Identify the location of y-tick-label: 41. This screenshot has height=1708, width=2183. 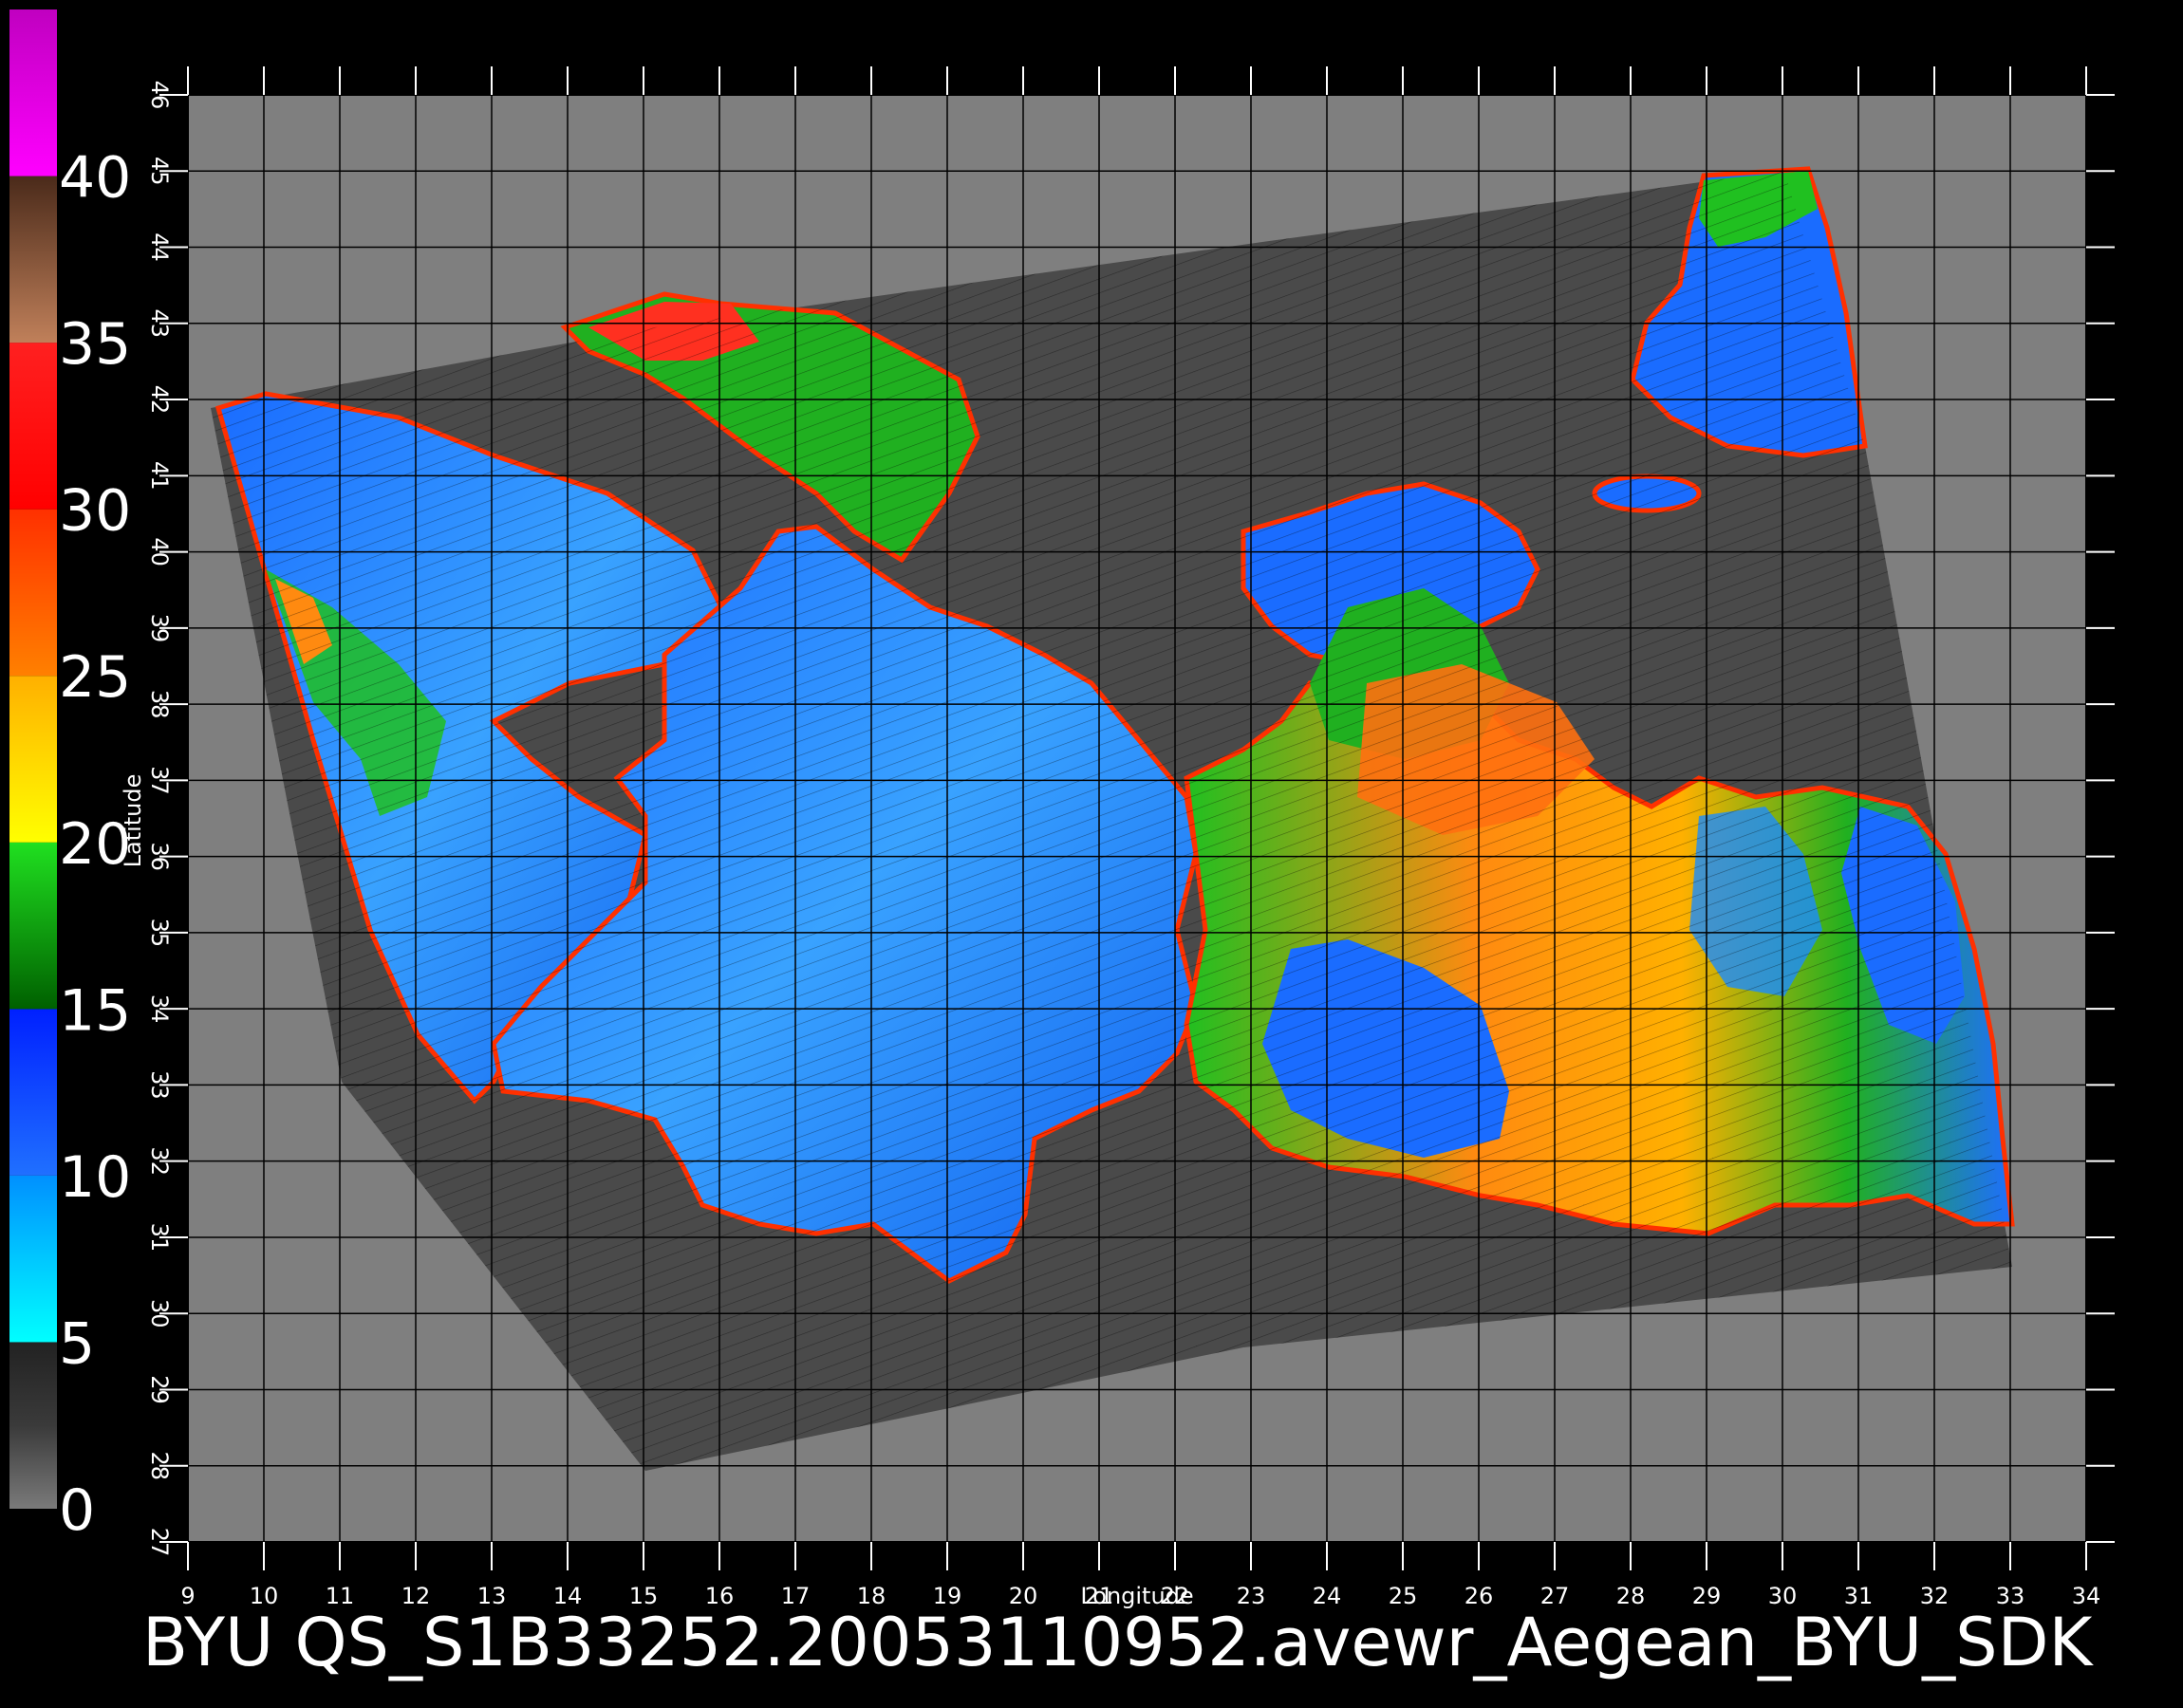
(159, 476).